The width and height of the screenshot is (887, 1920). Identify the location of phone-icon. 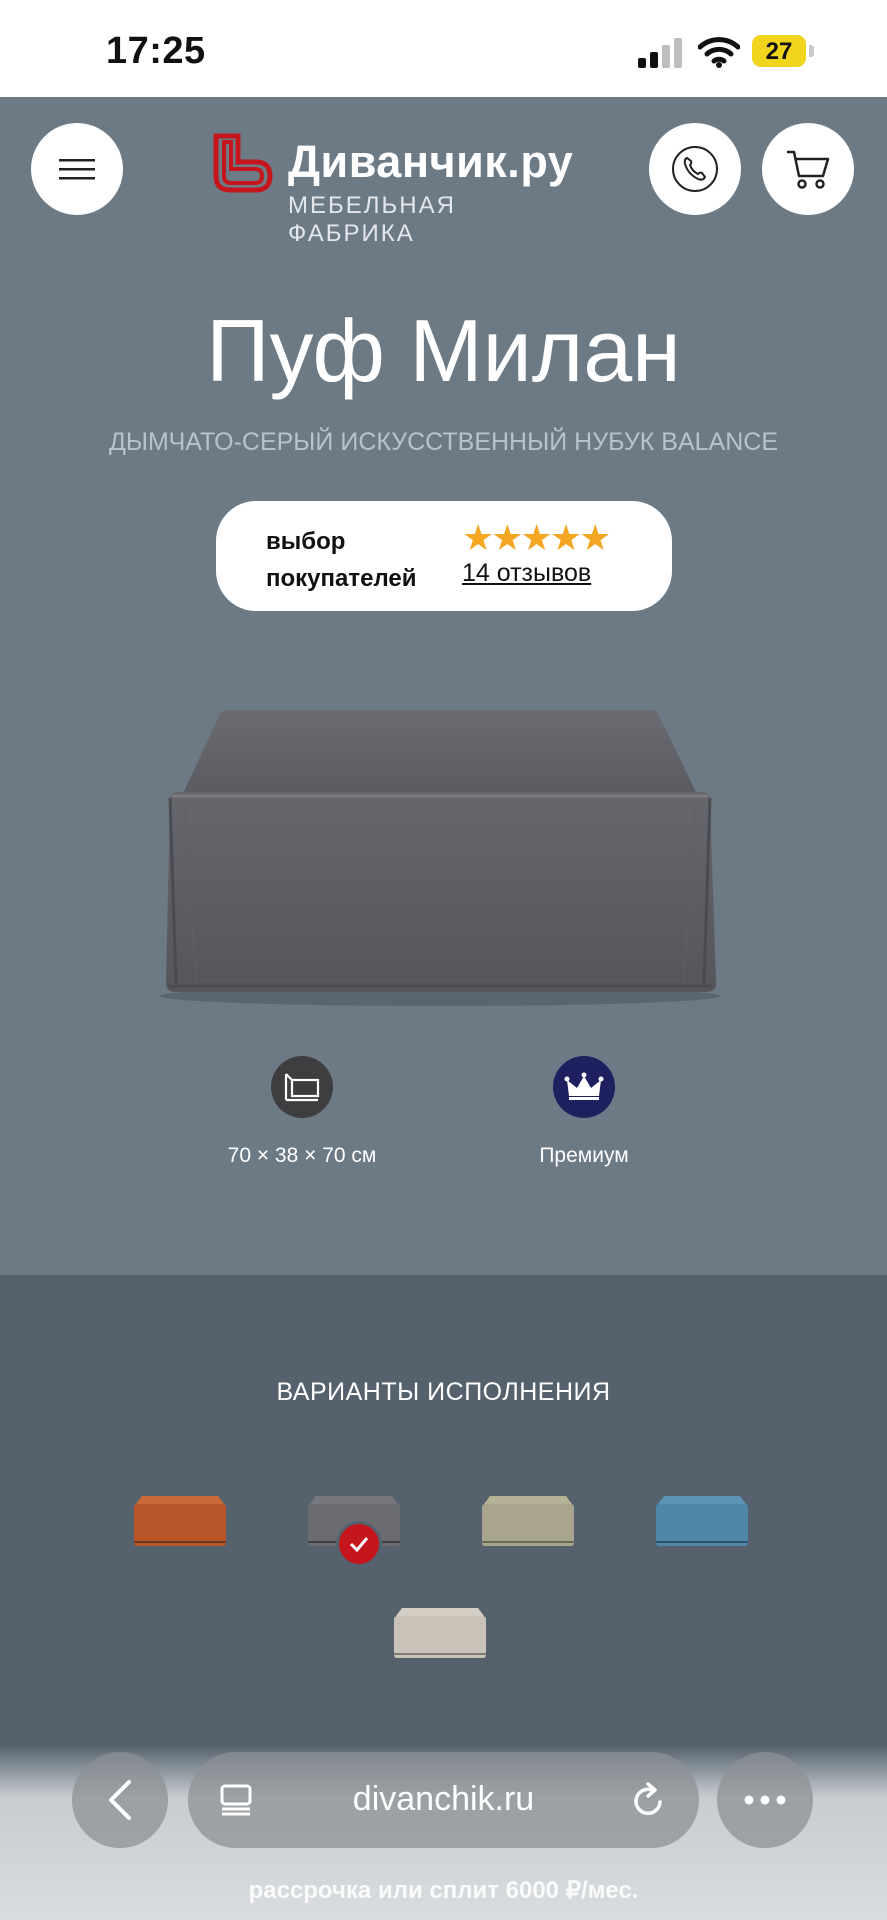
(695, 169).